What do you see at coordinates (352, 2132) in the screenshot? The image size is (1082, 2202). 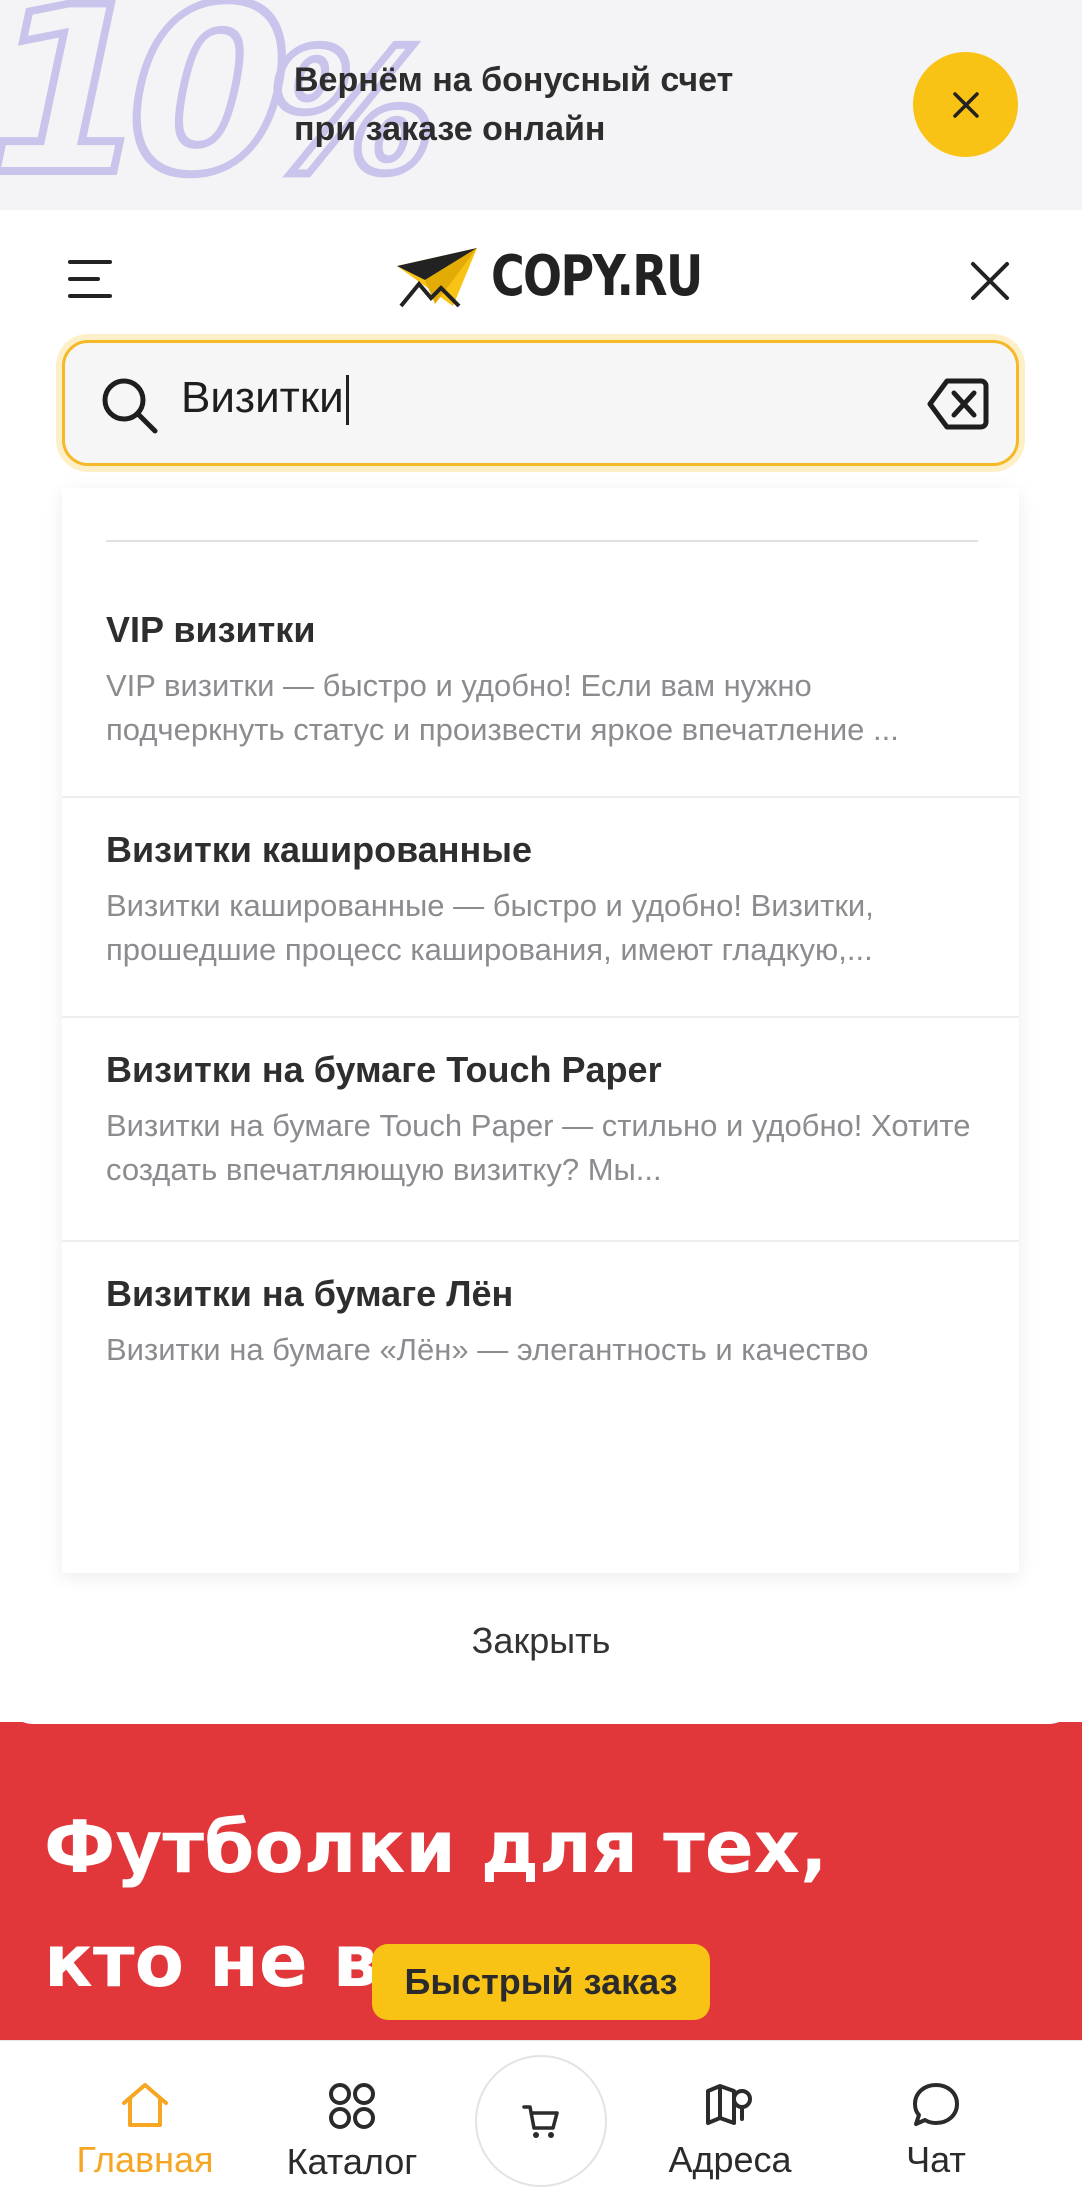 I see `nav-catalog: Каталог` at bounding box center [352, 2132].